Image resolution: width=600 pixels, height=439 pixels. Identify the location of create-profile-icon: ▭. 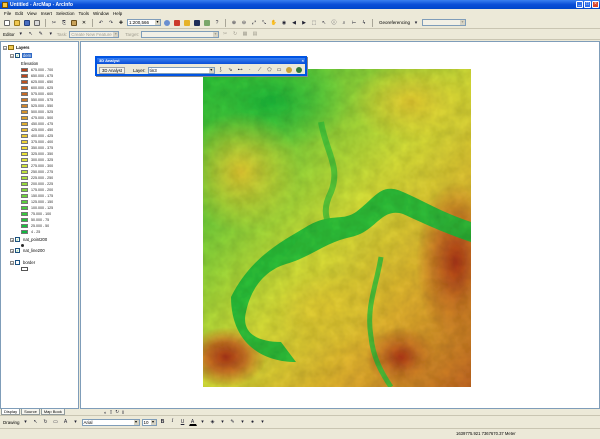
(279, 70).